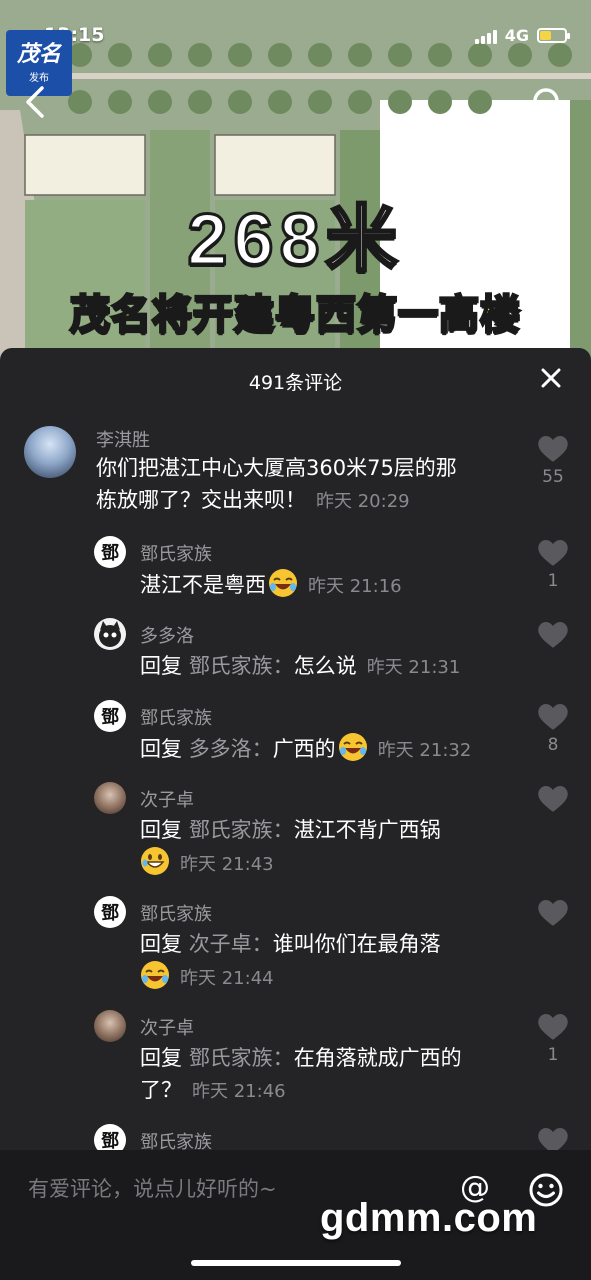  What do you see at coordinates (239, 1091) in the screenshot?
I see `comment-time: 昨天 21:46` at bounding box center [239, 1091].